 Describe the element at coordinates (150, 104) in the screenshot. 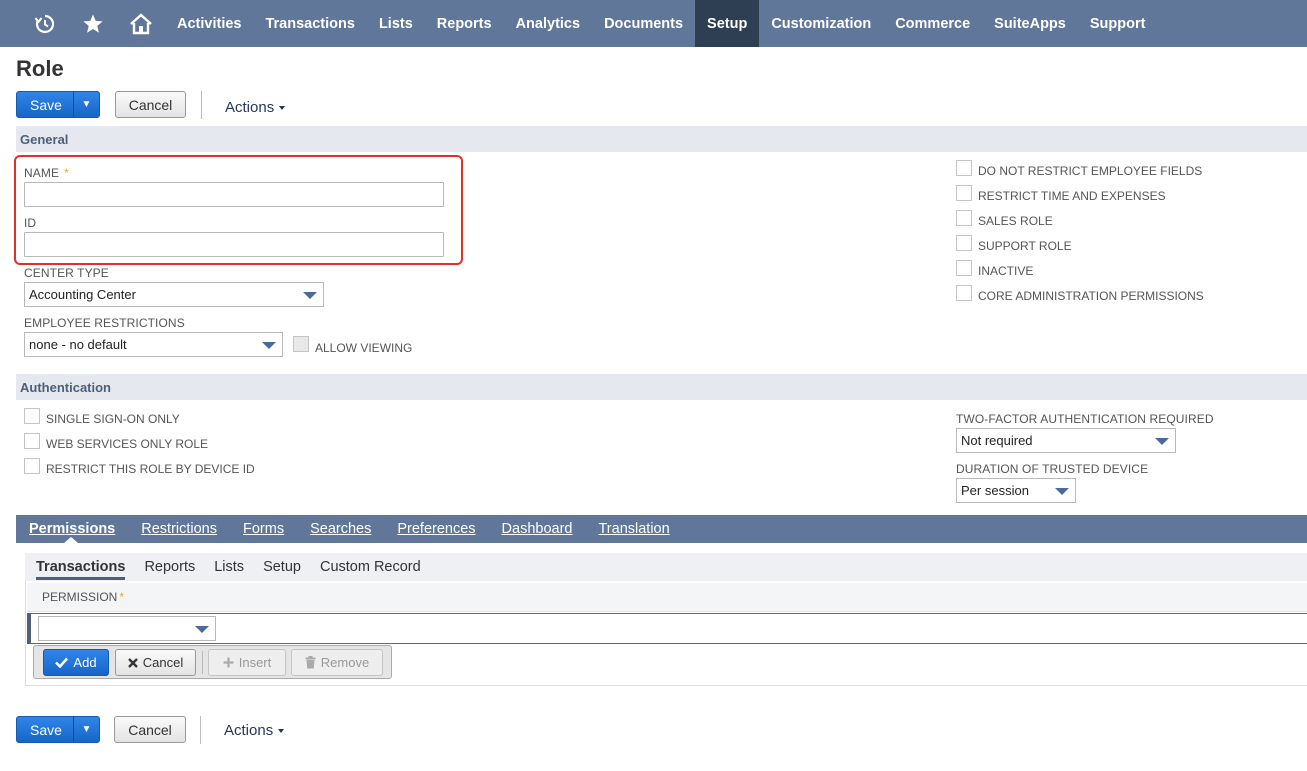

I see `cancel-button: Cancel` at that location.